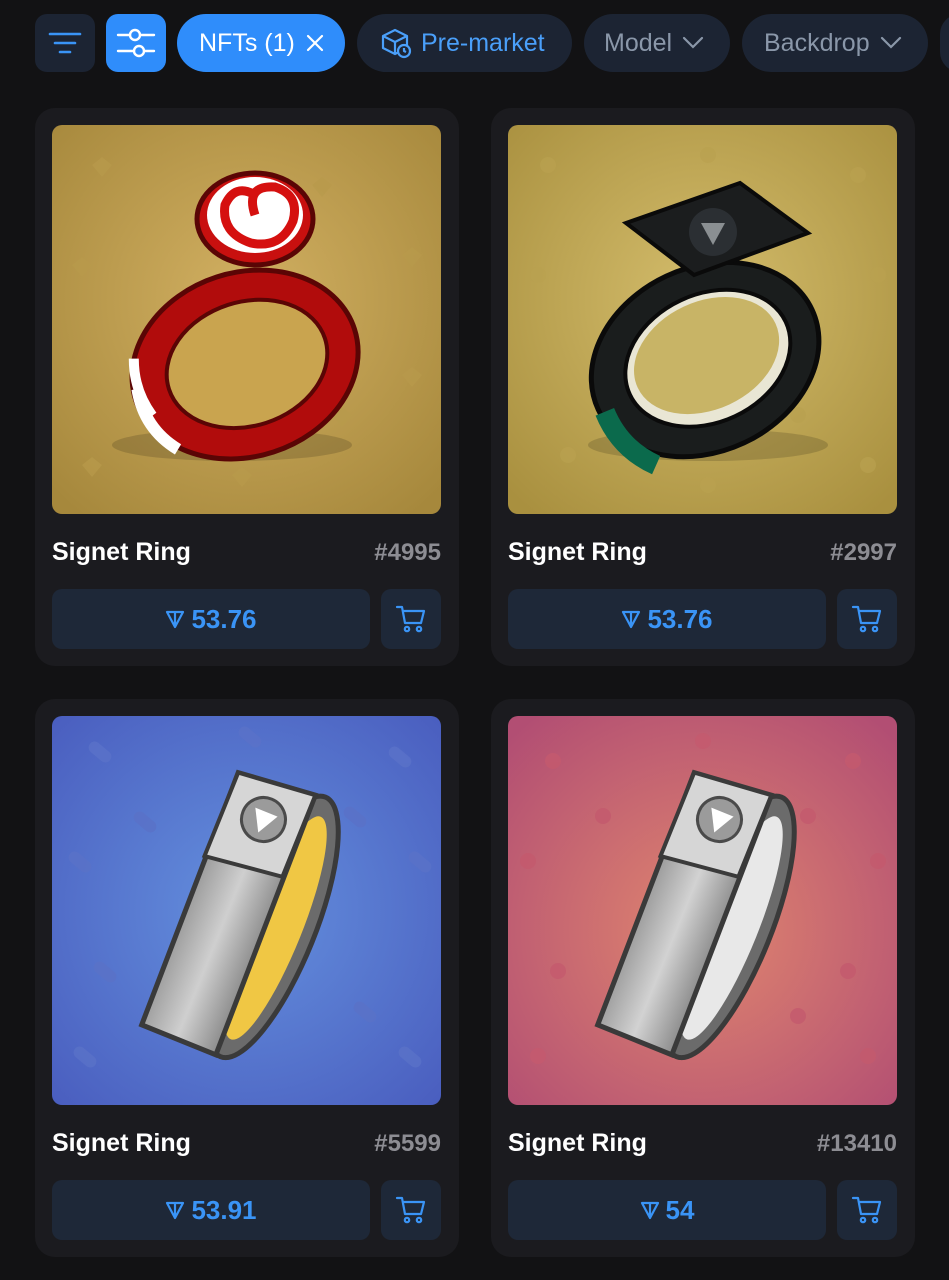 The width and height of the screenshot is (949, 1280). I want to click on filter-bar: NFTs (1) Pre-market Model Backdrop, so click(474, 44).